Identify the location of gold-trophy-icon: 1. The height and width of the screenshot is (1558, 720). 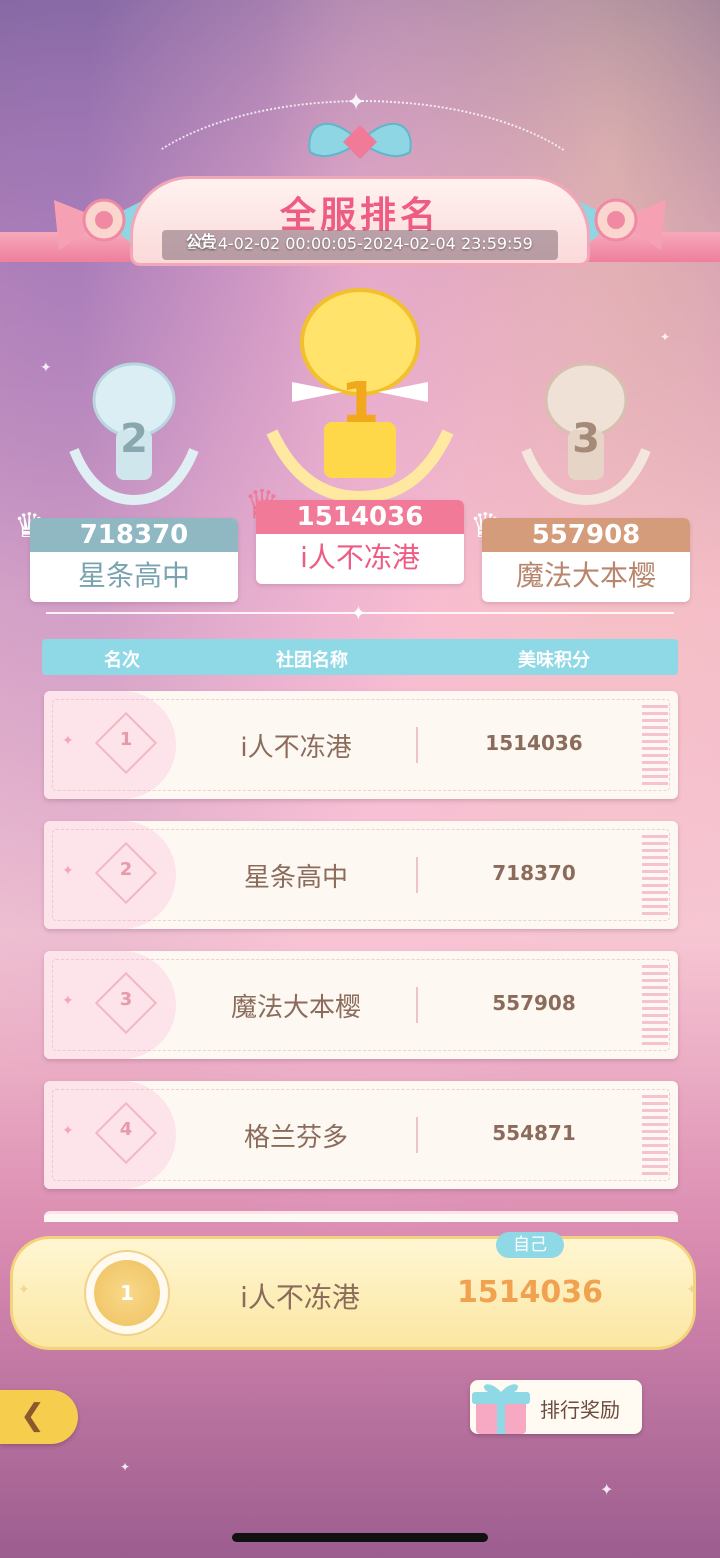
(360, 395).